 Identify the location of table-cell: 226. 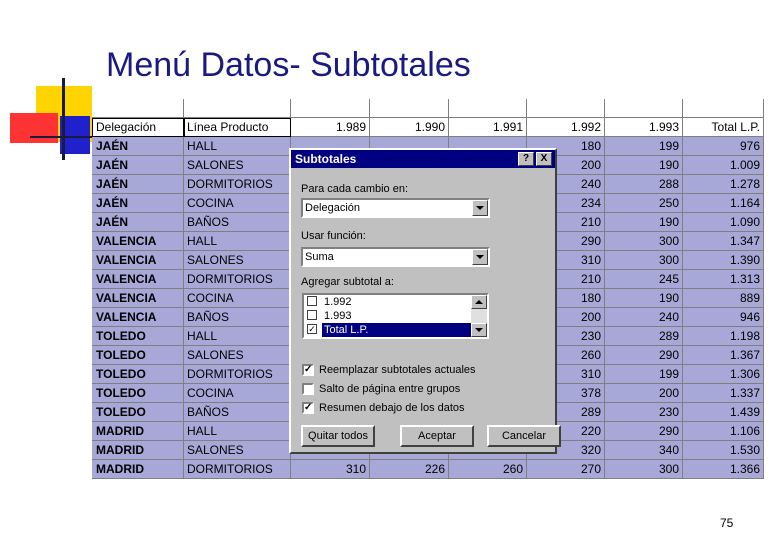
(409, 469).